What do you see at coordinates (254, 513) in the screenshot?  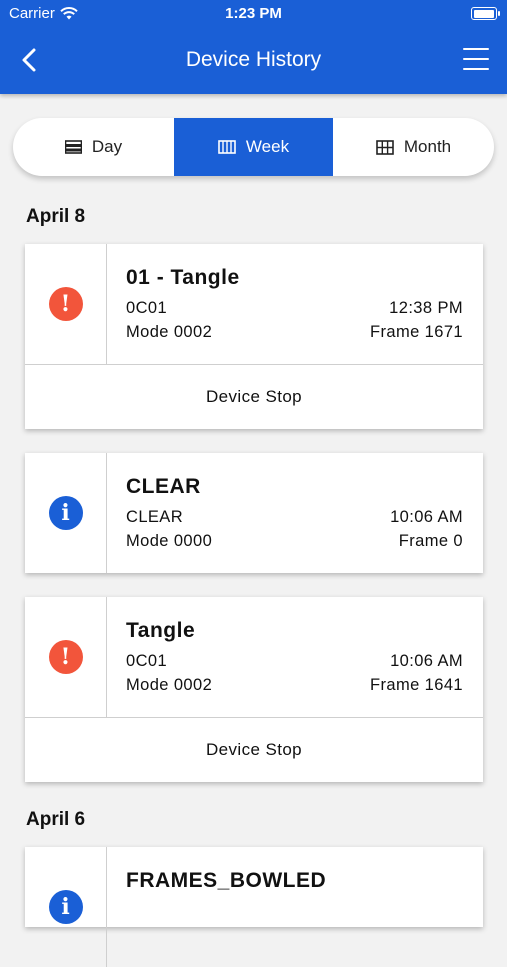 I see `event-card: i CLEAR CLEAR 10:06 AM Mode 0000 Frame 0` at bounding box center [254, 513].